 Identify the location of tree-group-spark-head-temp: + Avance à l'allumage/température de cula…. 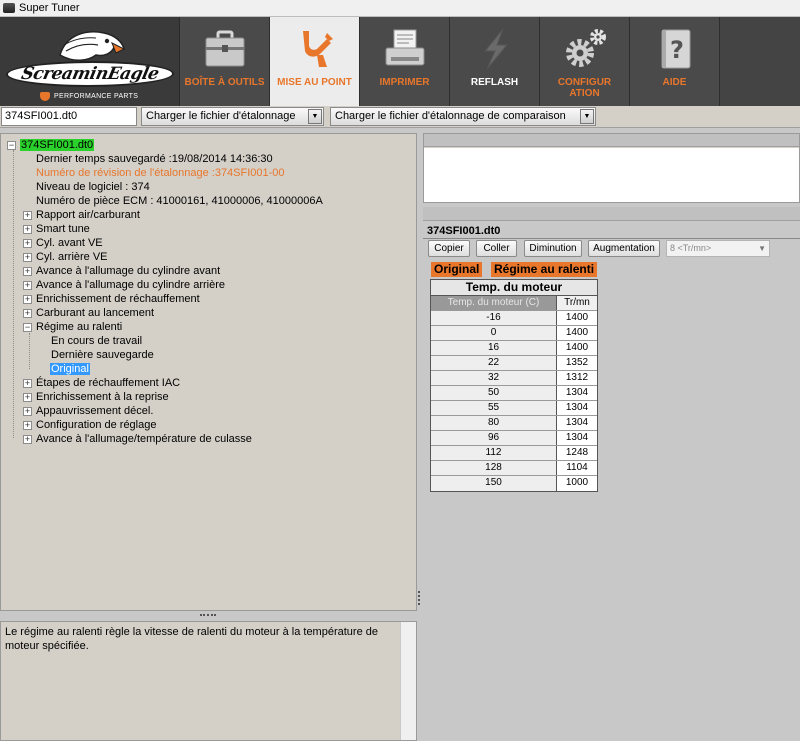
(138, 439).